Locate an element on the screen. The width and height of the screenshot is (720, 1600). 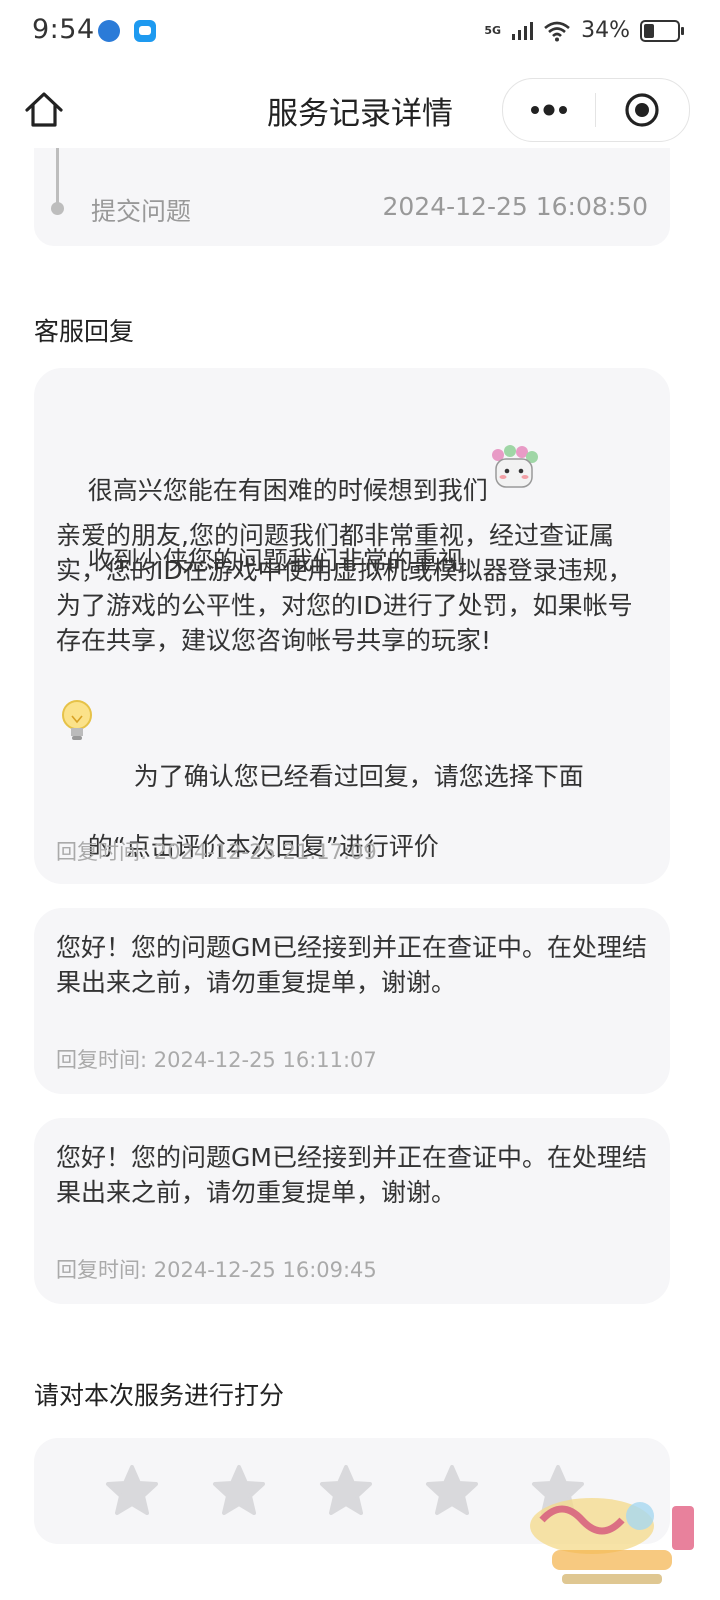
wifi-icon is located at coordinates (557, 31).